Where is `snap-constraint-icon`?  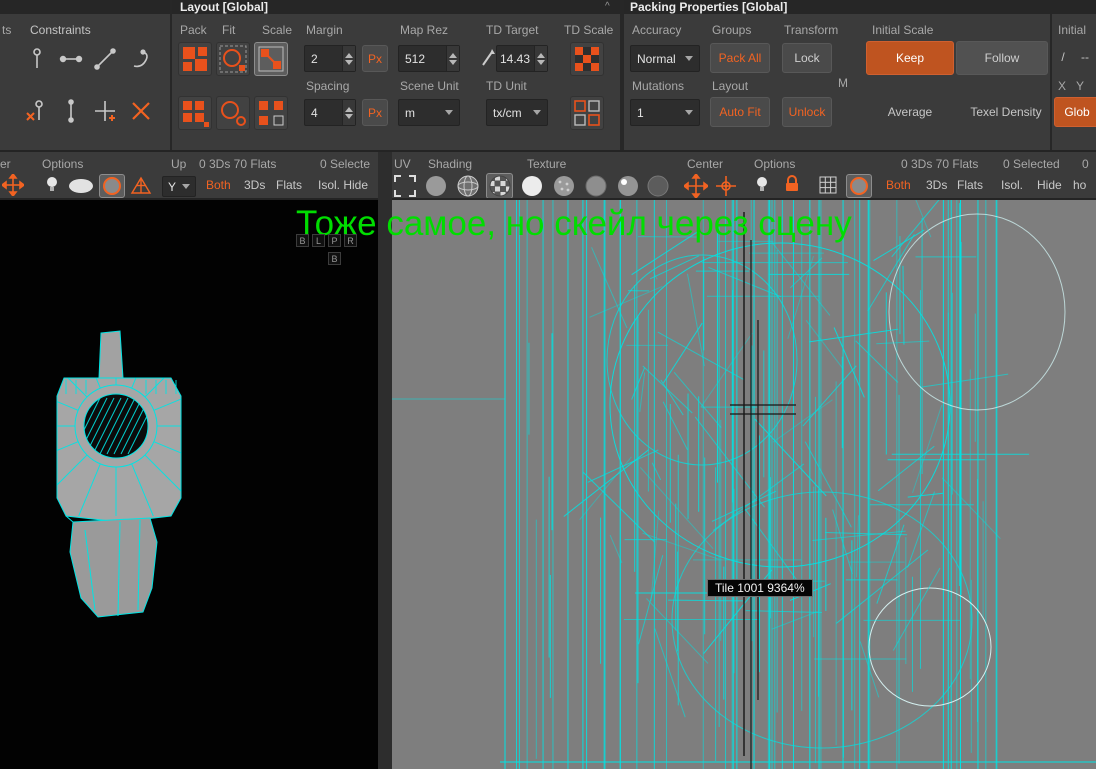 snap-constraint-icon is located at coordinates (105, 111).